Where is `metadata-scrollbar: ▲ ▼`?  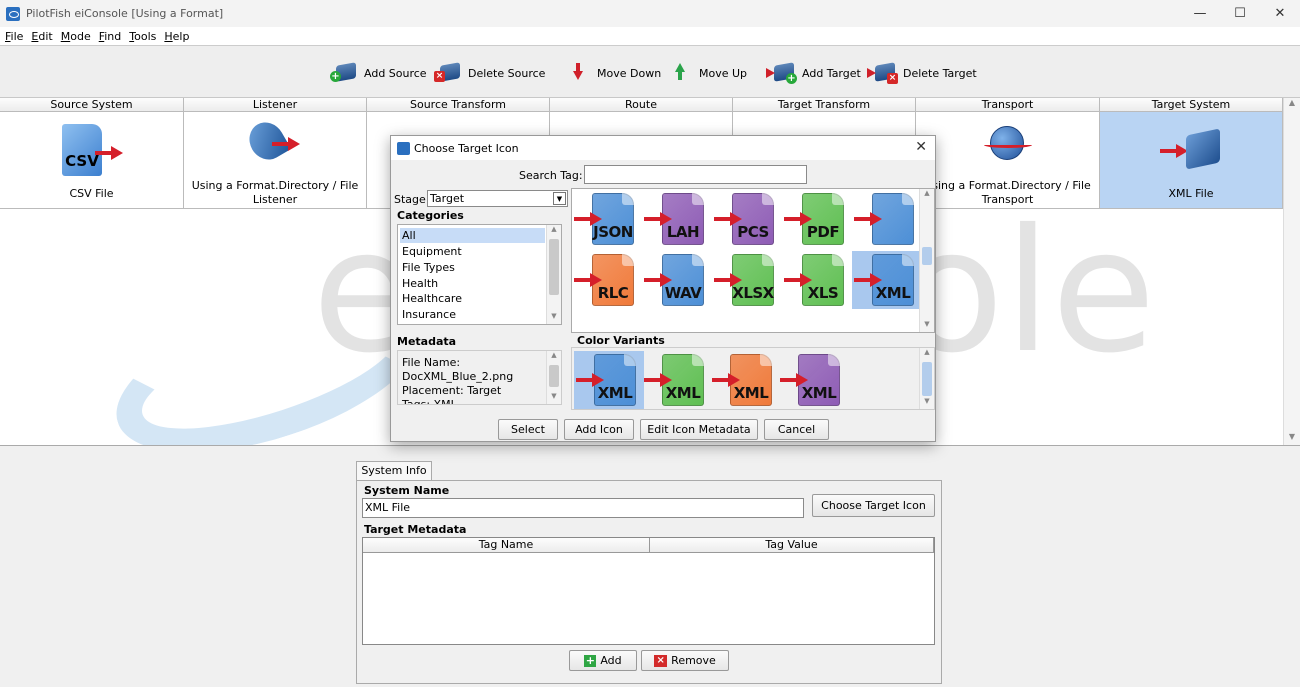 metadata-scrollbar: ▲ ▼ is located at coordinates (553, 377).